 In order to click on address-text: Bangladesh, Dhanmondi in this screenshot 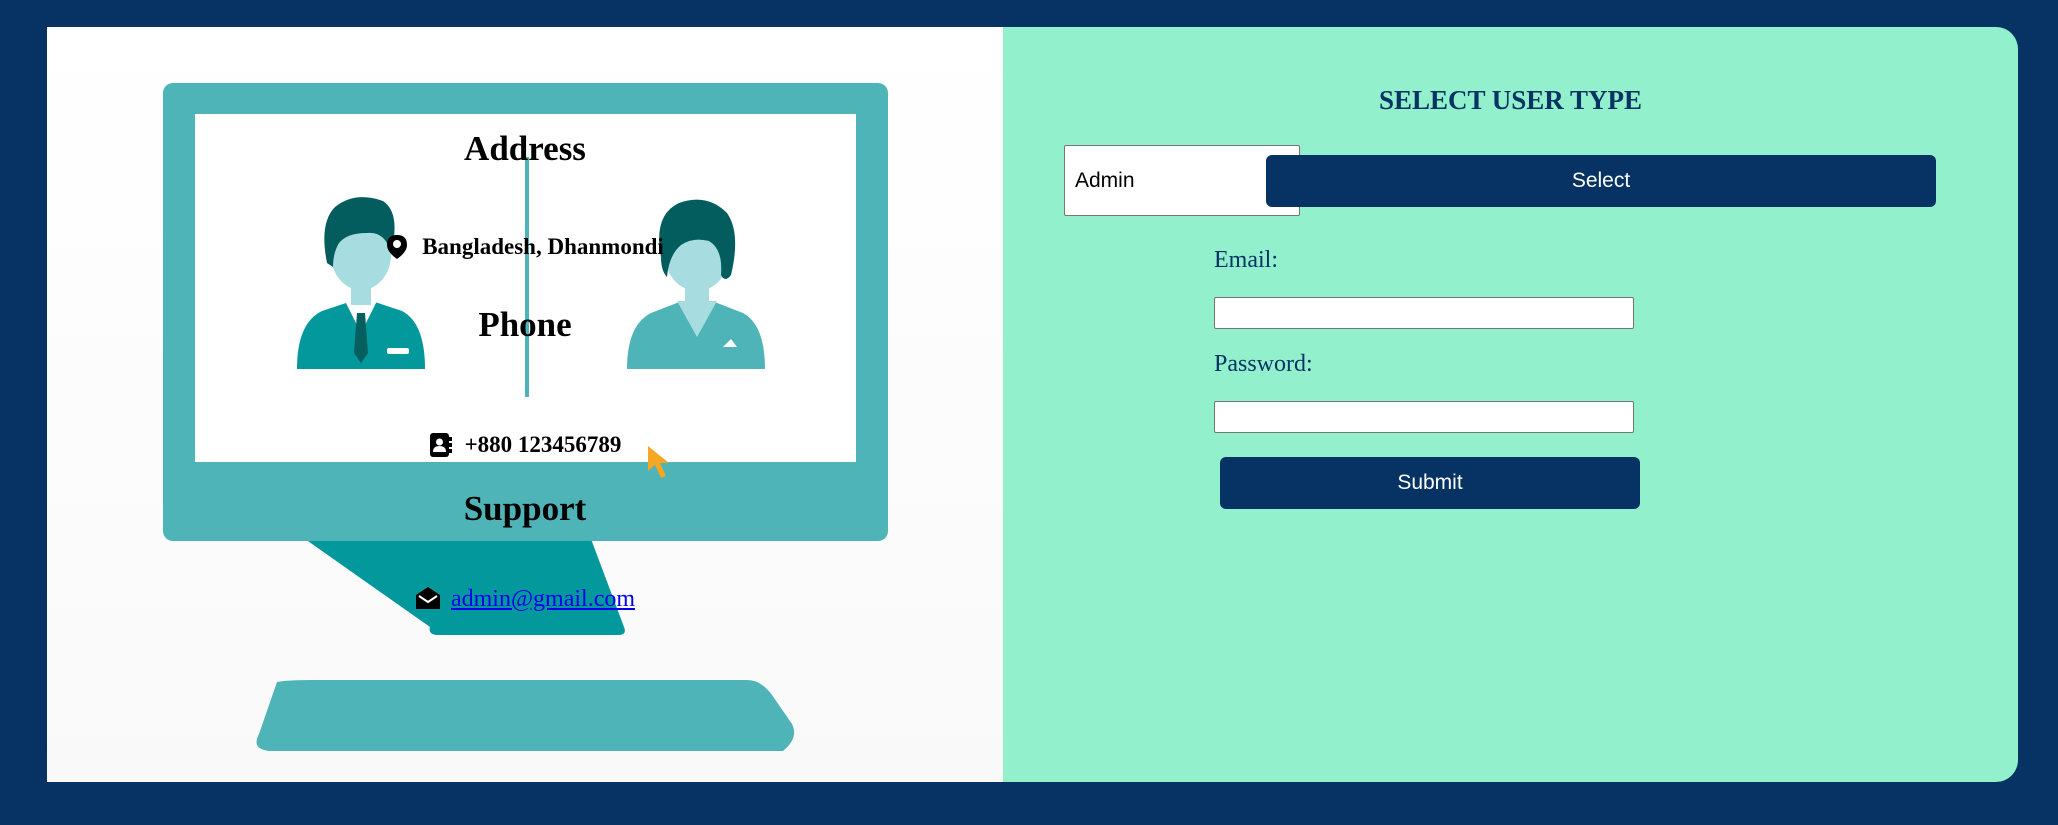, I will do `click(543, 246)`.